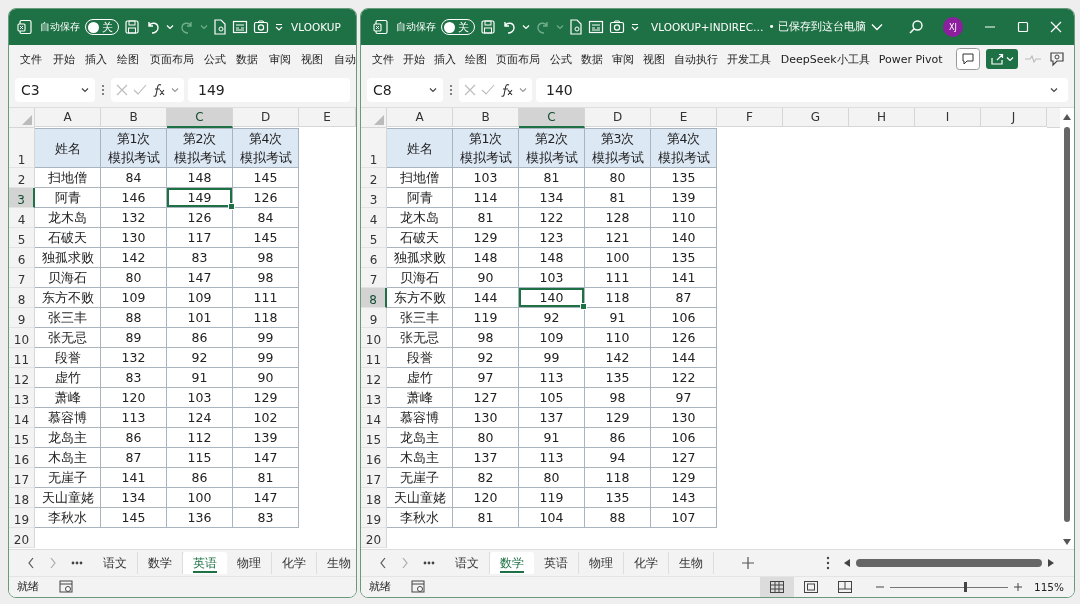 The height and width of the screenshot is (604, 1080). Describe the element at coordinates (844, 587) in the screenshot. I see `page-break-icon` at that location.